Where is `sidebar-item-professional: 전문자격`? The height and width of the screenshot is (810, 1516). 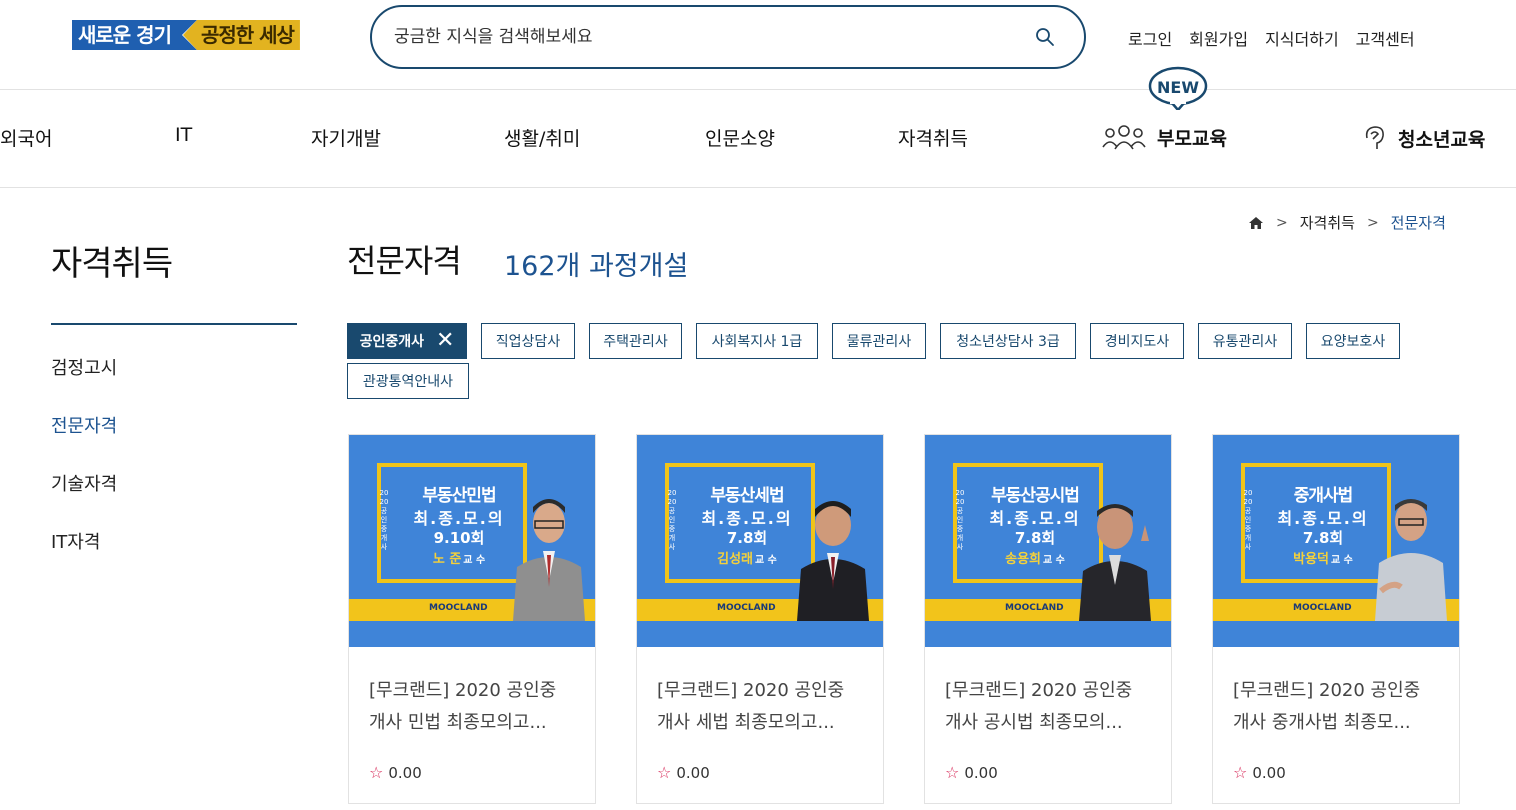
sidebar-item-professional: 전문자격 is located at coordinates (84, 425).